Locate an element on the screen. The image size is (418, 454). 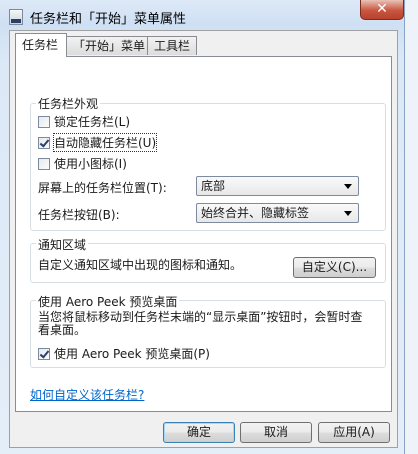
aero-peek-checkbox: 使用 Aero Peek 预览桌面(P) is located at coordinates (124, 353).